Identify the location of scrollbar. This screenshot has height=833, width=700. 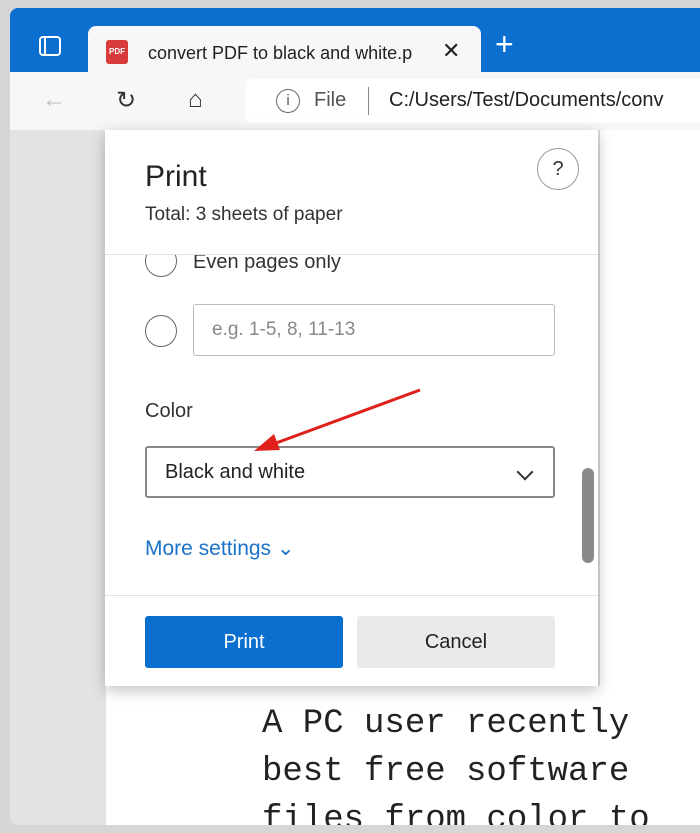
(588, 515).